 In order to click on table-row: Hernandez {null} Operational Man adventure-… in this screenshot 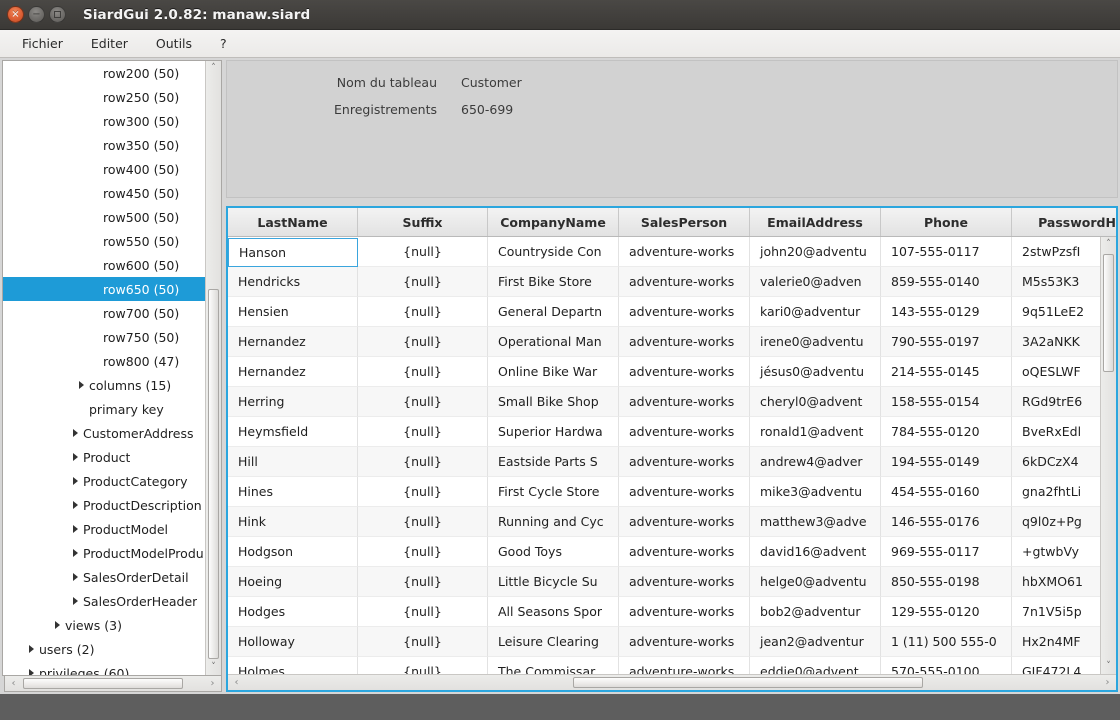, I will do `click(664, 342)`.